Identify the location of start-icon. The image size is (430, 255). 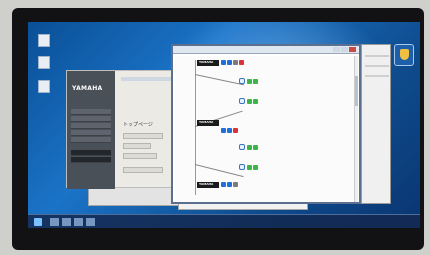
(38, 222).